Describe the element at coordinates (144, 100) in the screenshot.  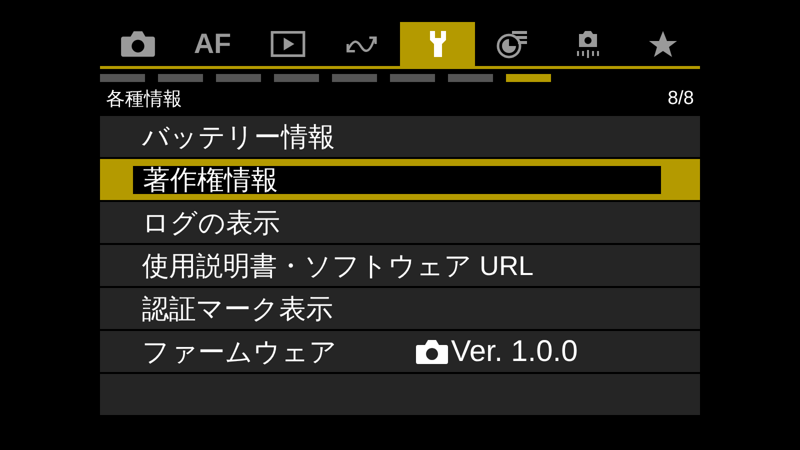
I see `section-title: 各種情報` at that location.